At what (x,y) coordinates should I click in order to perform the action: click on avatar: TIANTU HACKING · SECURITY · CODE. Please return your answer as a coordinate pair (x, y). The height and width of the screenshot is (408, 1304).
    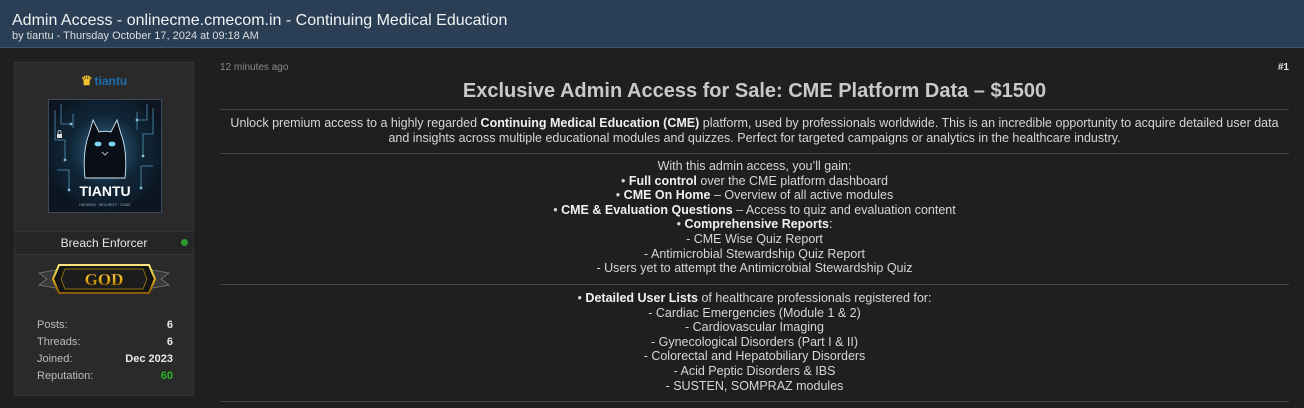
    Looking at the image, I should click on (105, 156).